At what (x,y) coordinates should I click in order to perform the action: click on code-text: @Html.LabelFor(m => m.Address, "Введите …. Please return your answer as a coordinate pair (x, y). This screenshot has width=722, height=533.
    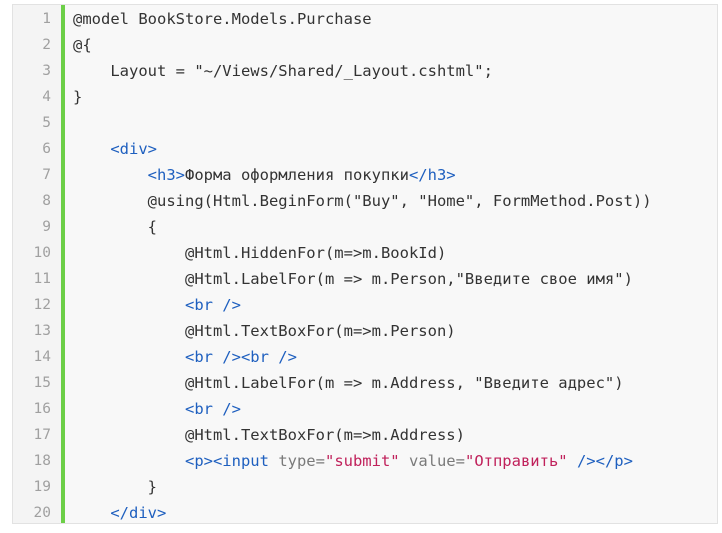
    Looking at the image, I should click on (348, 383).